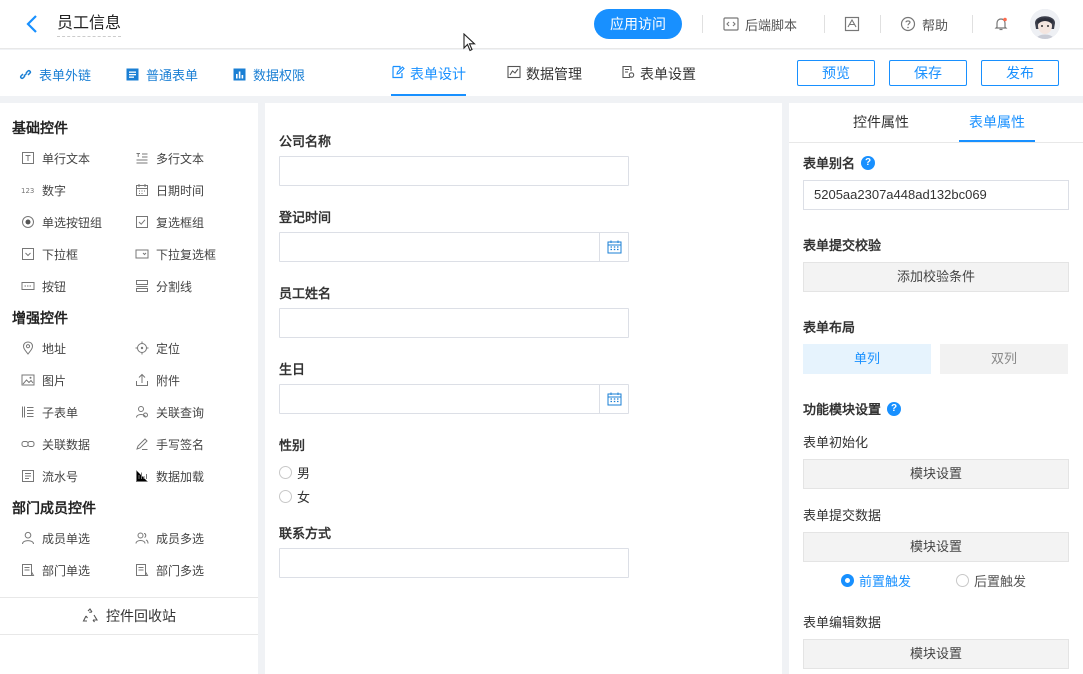  Describe the element at coordinates (180, 538) in the screenshot. I see `control-label: 成员多选` at that location.